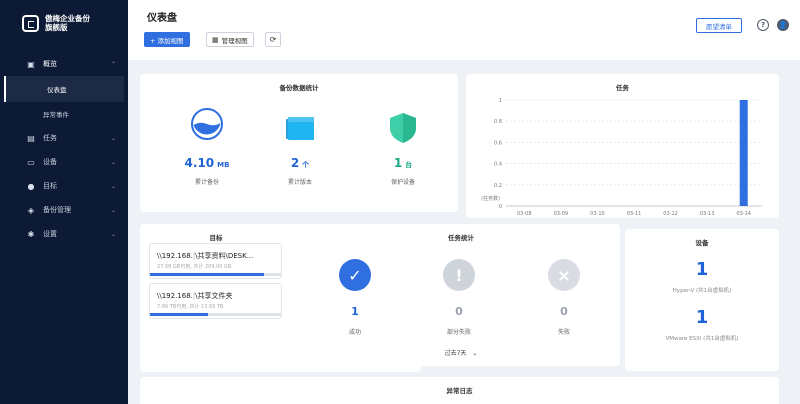 Image resolution: width=800 pixels, height=404 pixels. What do you see at coordinates (31, 162) in the screenshot?
I see `device-icon: ▭` at bounding box center [31, 162].